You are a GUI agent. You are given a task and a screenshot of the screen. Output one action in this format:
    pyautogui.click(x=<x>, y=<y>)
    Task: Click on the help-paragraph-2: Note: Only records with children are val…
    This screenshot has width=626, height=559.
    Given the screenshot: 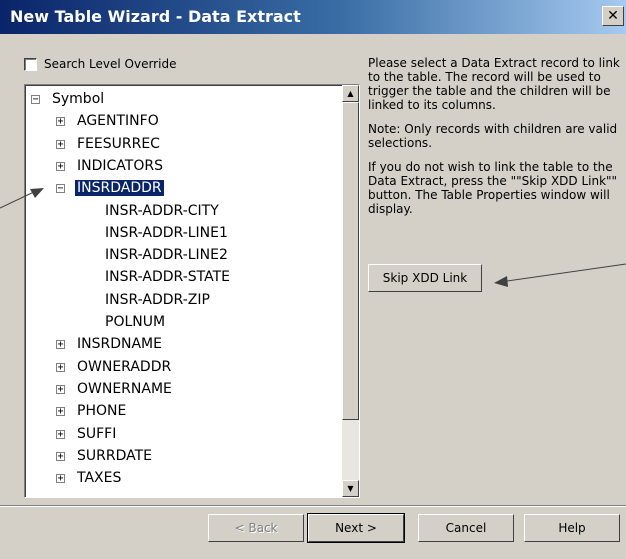 What is the action you would take?
    pyautogui.click(x=493, y=136)
    